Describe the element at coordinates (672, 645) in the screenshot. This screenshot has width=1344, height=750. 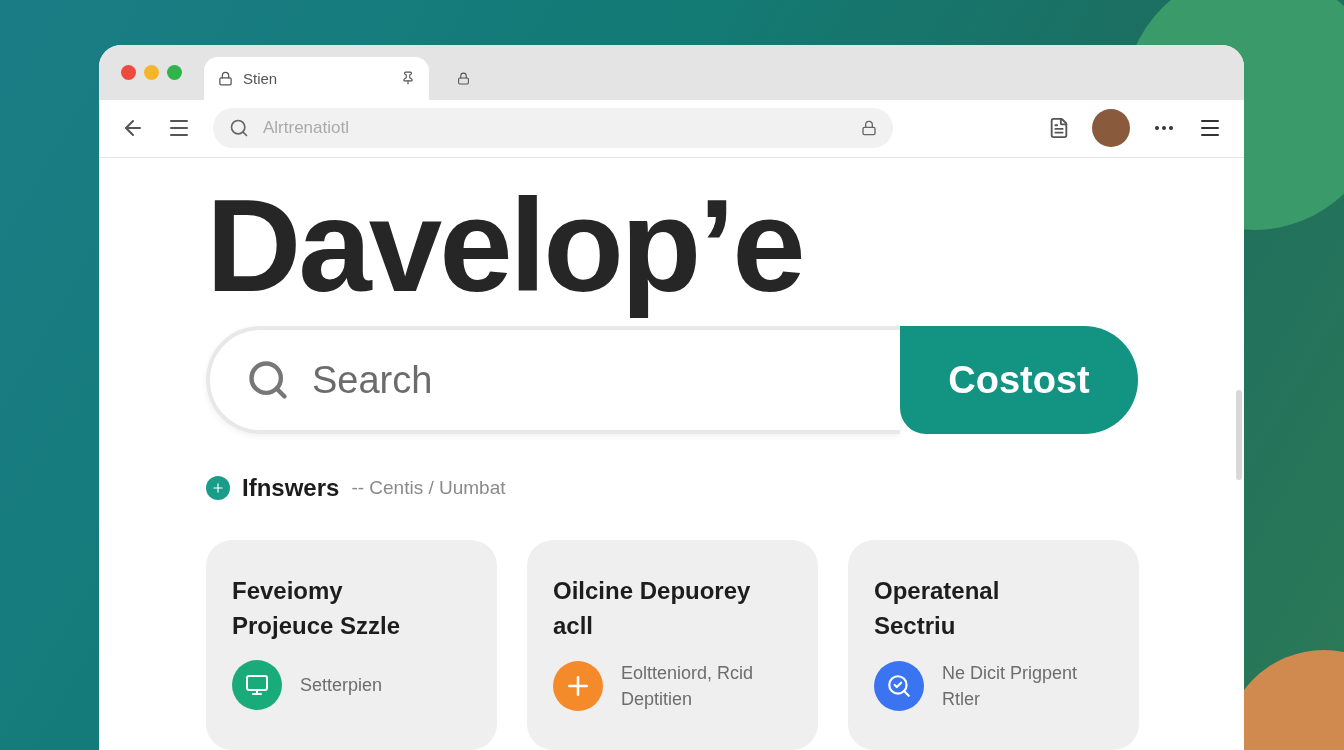
I see `category-card: Oilcine Depuorey acll Eoltteniord, Rcid Deptitien` at that location.